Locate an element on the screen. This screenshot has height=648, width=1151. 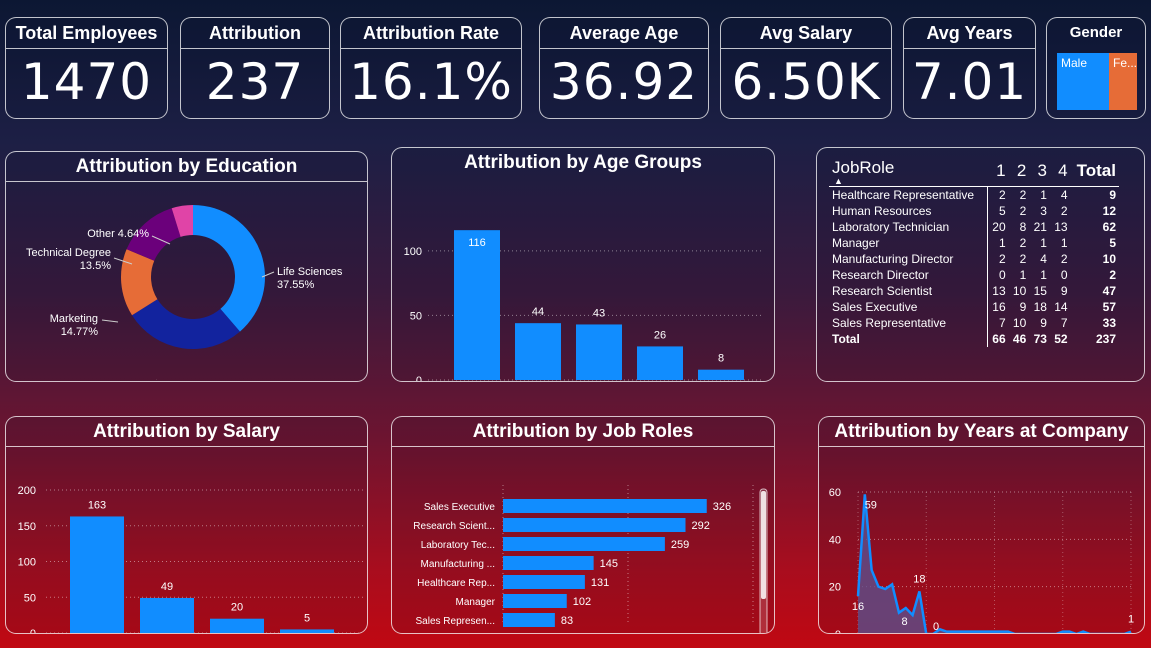
donut-label-line: Other 4.64% is located at coordinates (118, 234).